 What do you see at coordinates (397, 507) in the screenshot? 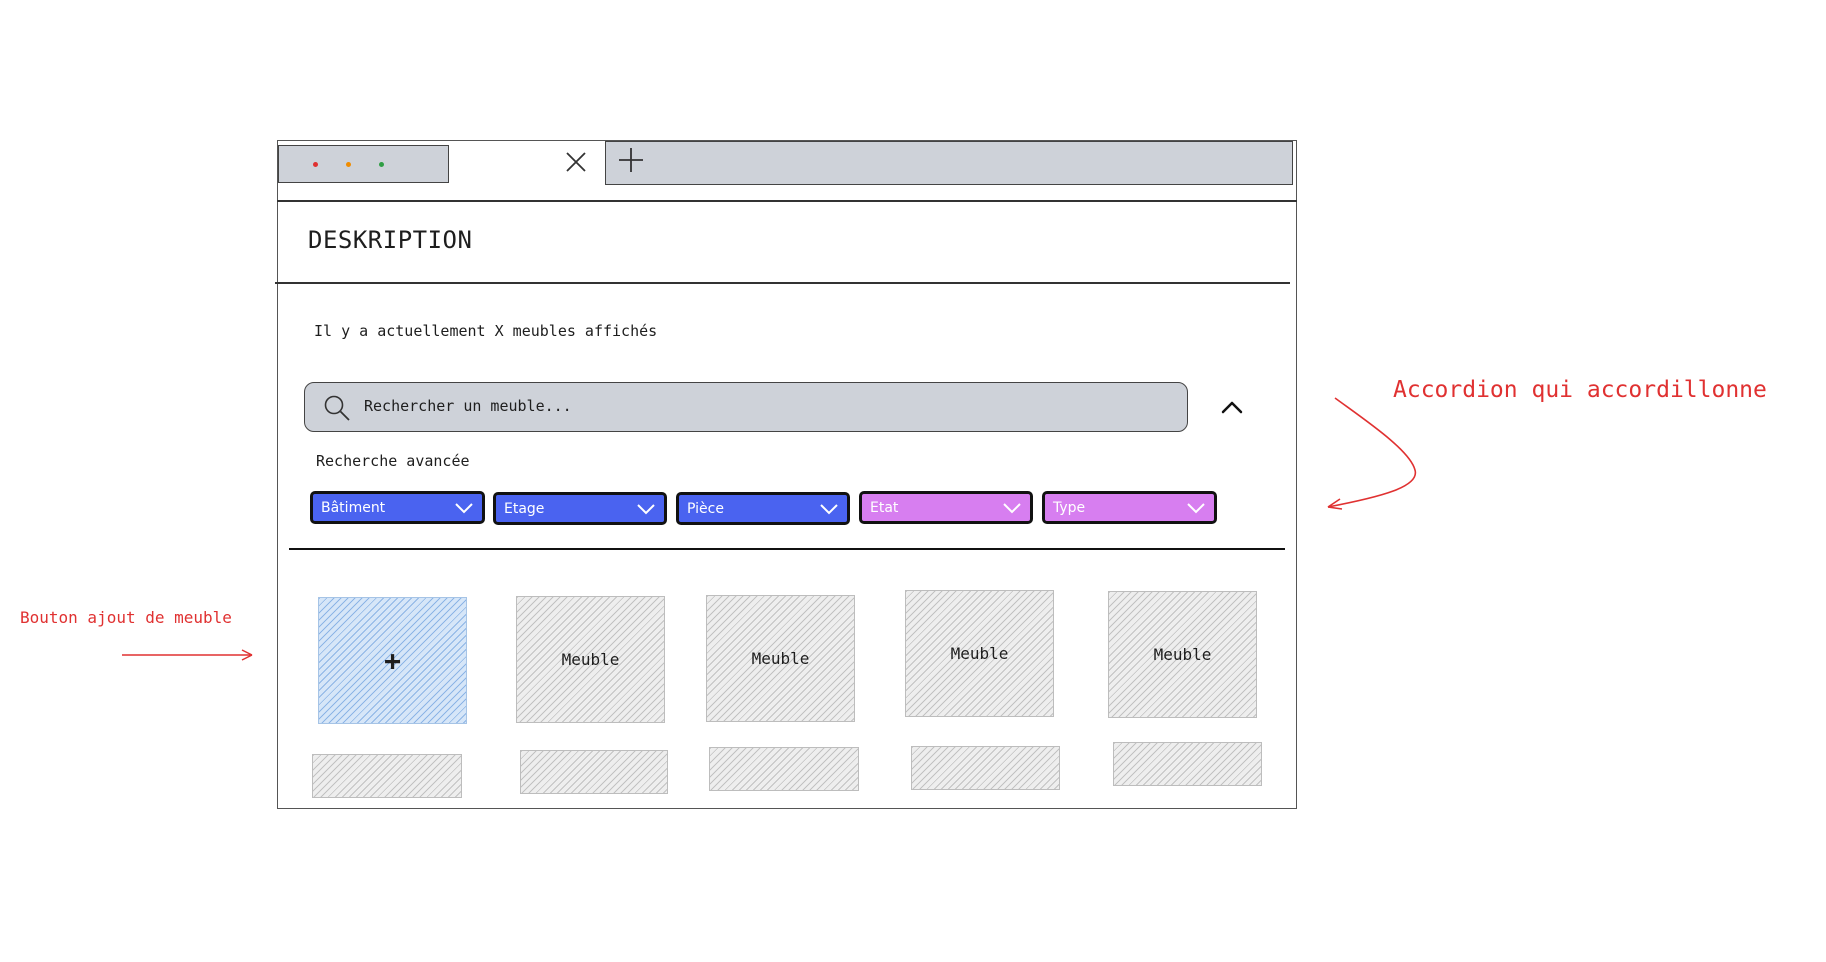
I see `filter-batiment: Bâtiment` at bounding box center [397, 507].